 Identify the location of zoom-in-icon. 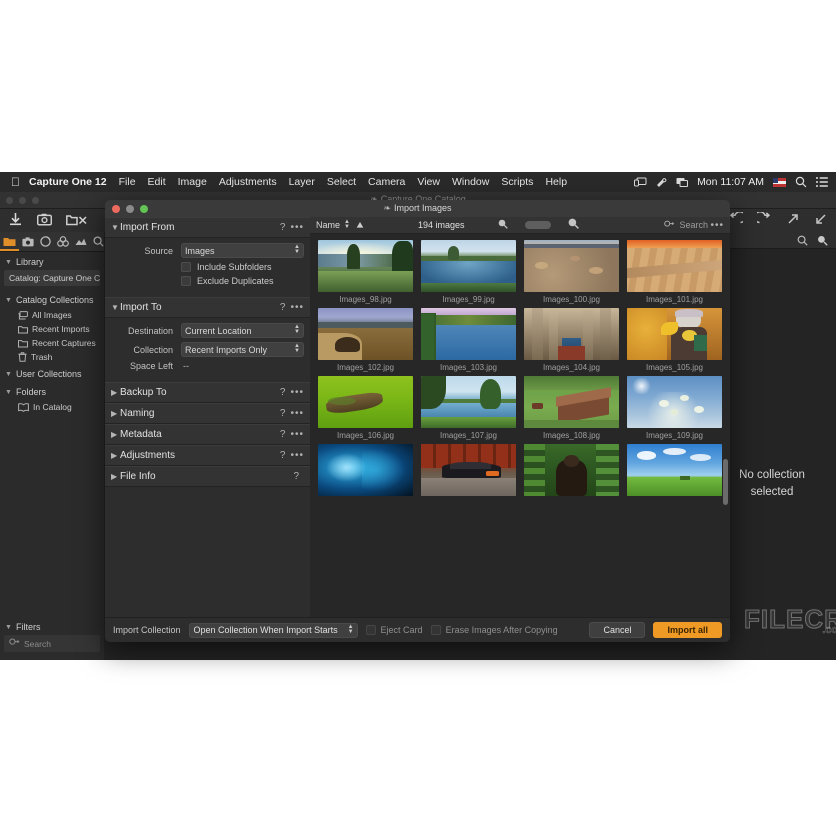
(573, 225).